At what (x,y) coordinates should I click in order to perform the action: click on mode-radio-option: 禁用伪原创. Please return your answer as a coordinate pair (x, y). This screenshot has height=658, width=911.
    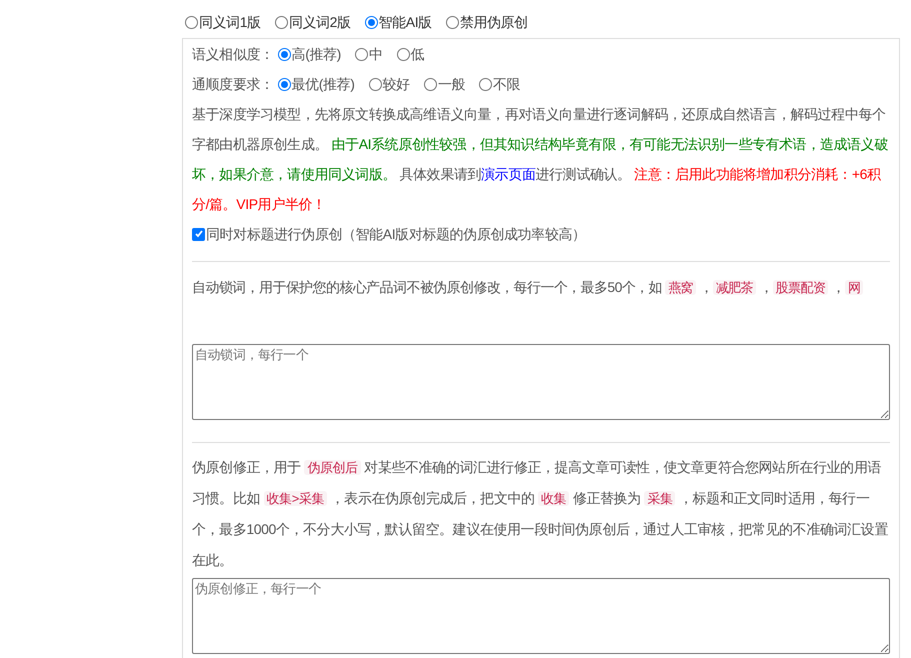
    Looking at the image, I should click on (487, 22).